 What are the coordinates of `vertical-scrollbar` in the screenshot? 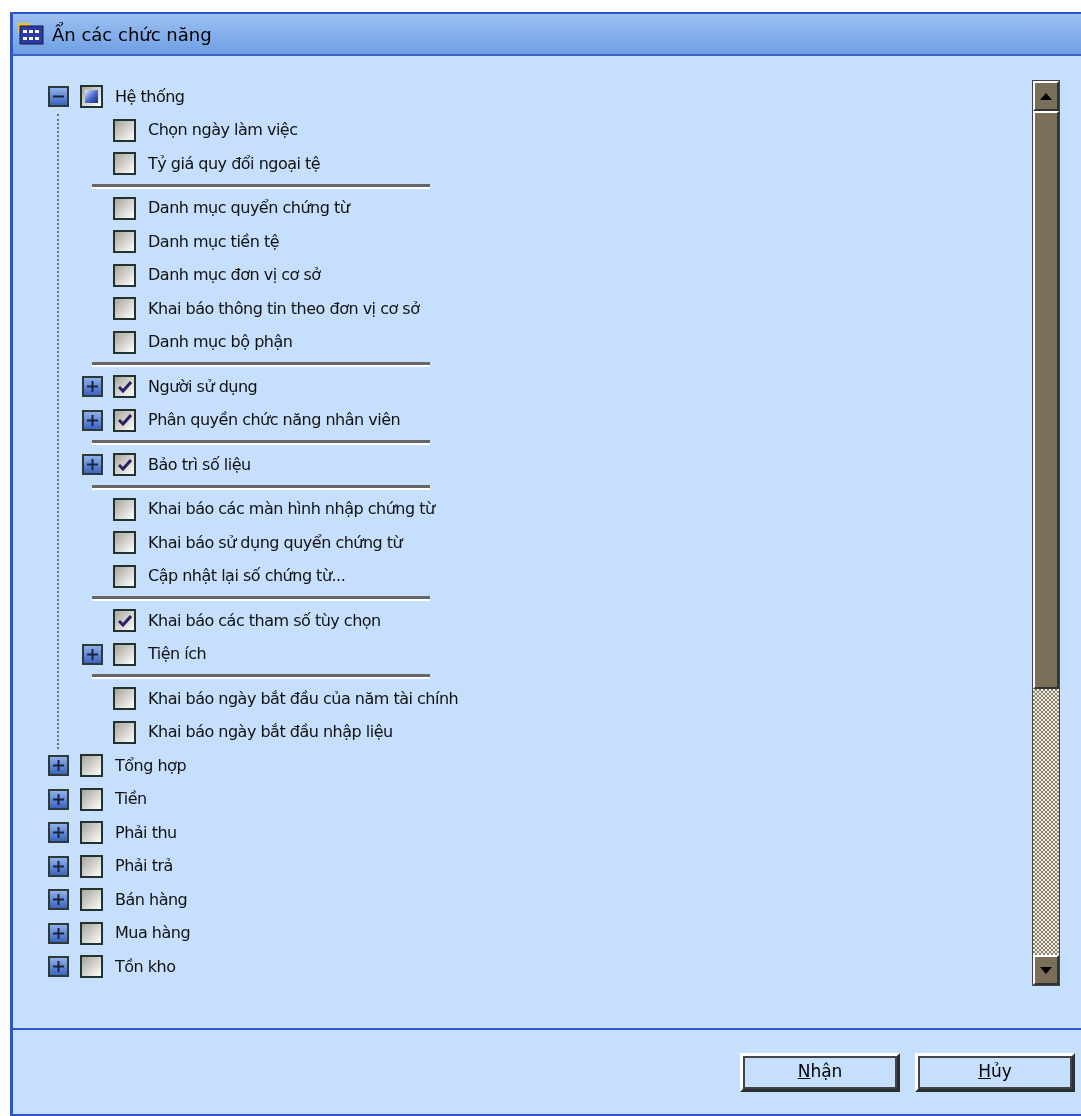 It's located at (1046, 533).